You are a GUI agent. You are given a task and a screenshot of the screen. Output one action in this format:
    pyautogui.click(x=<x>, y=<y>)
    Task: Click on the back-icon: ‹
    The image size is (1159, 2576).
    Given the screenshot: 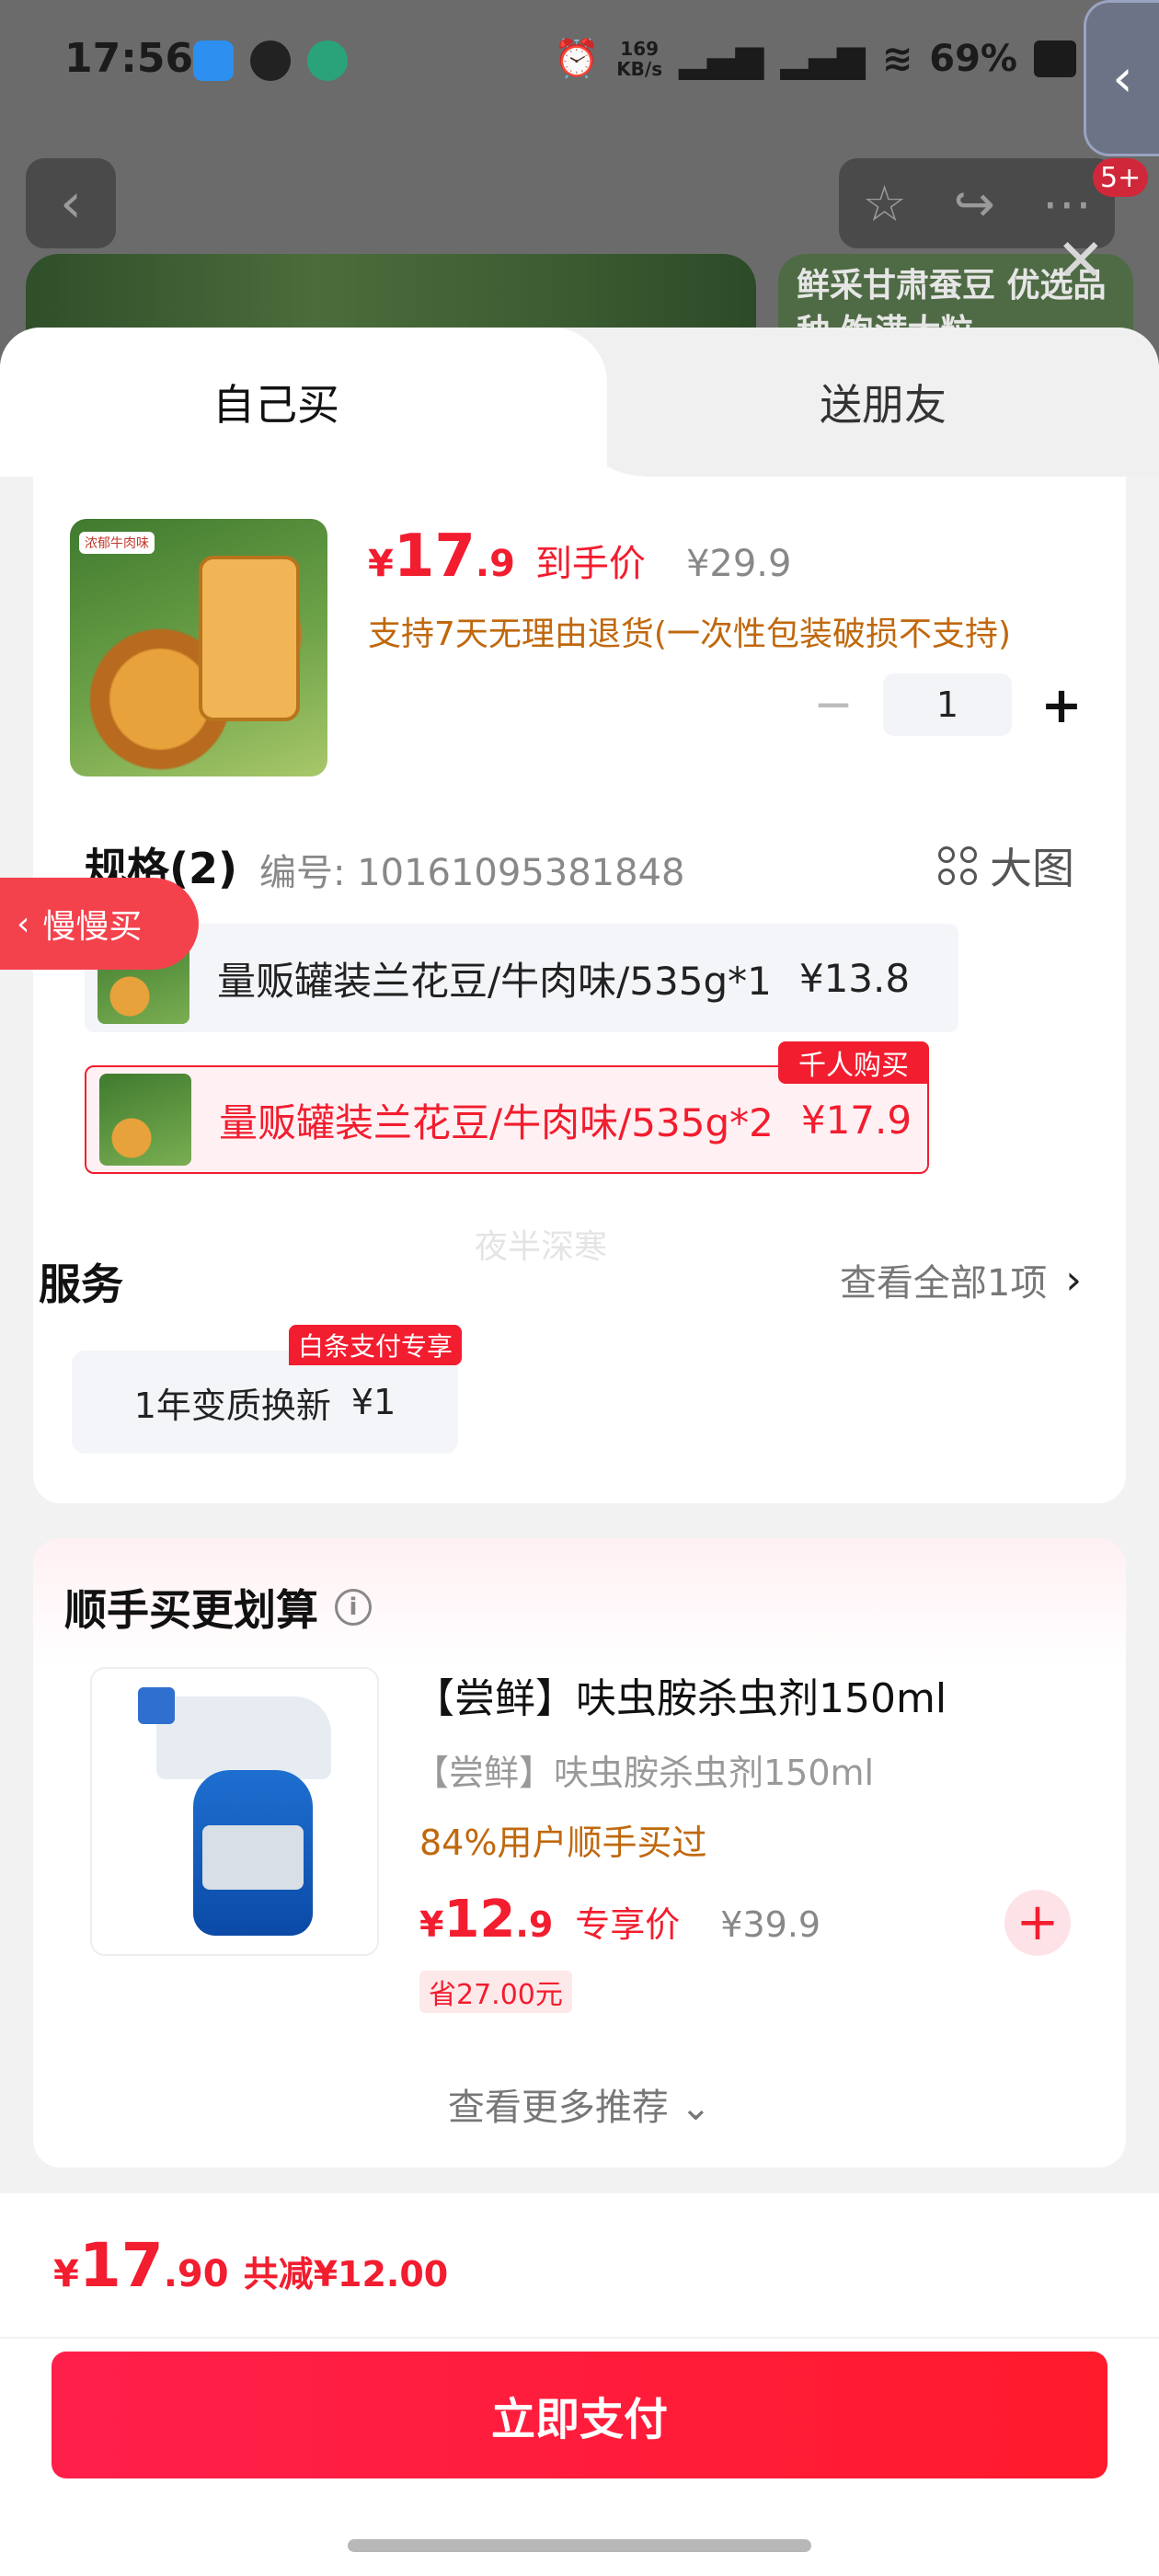 What is the action you would take?
    pyautogui.click(x=71, y=203)
    